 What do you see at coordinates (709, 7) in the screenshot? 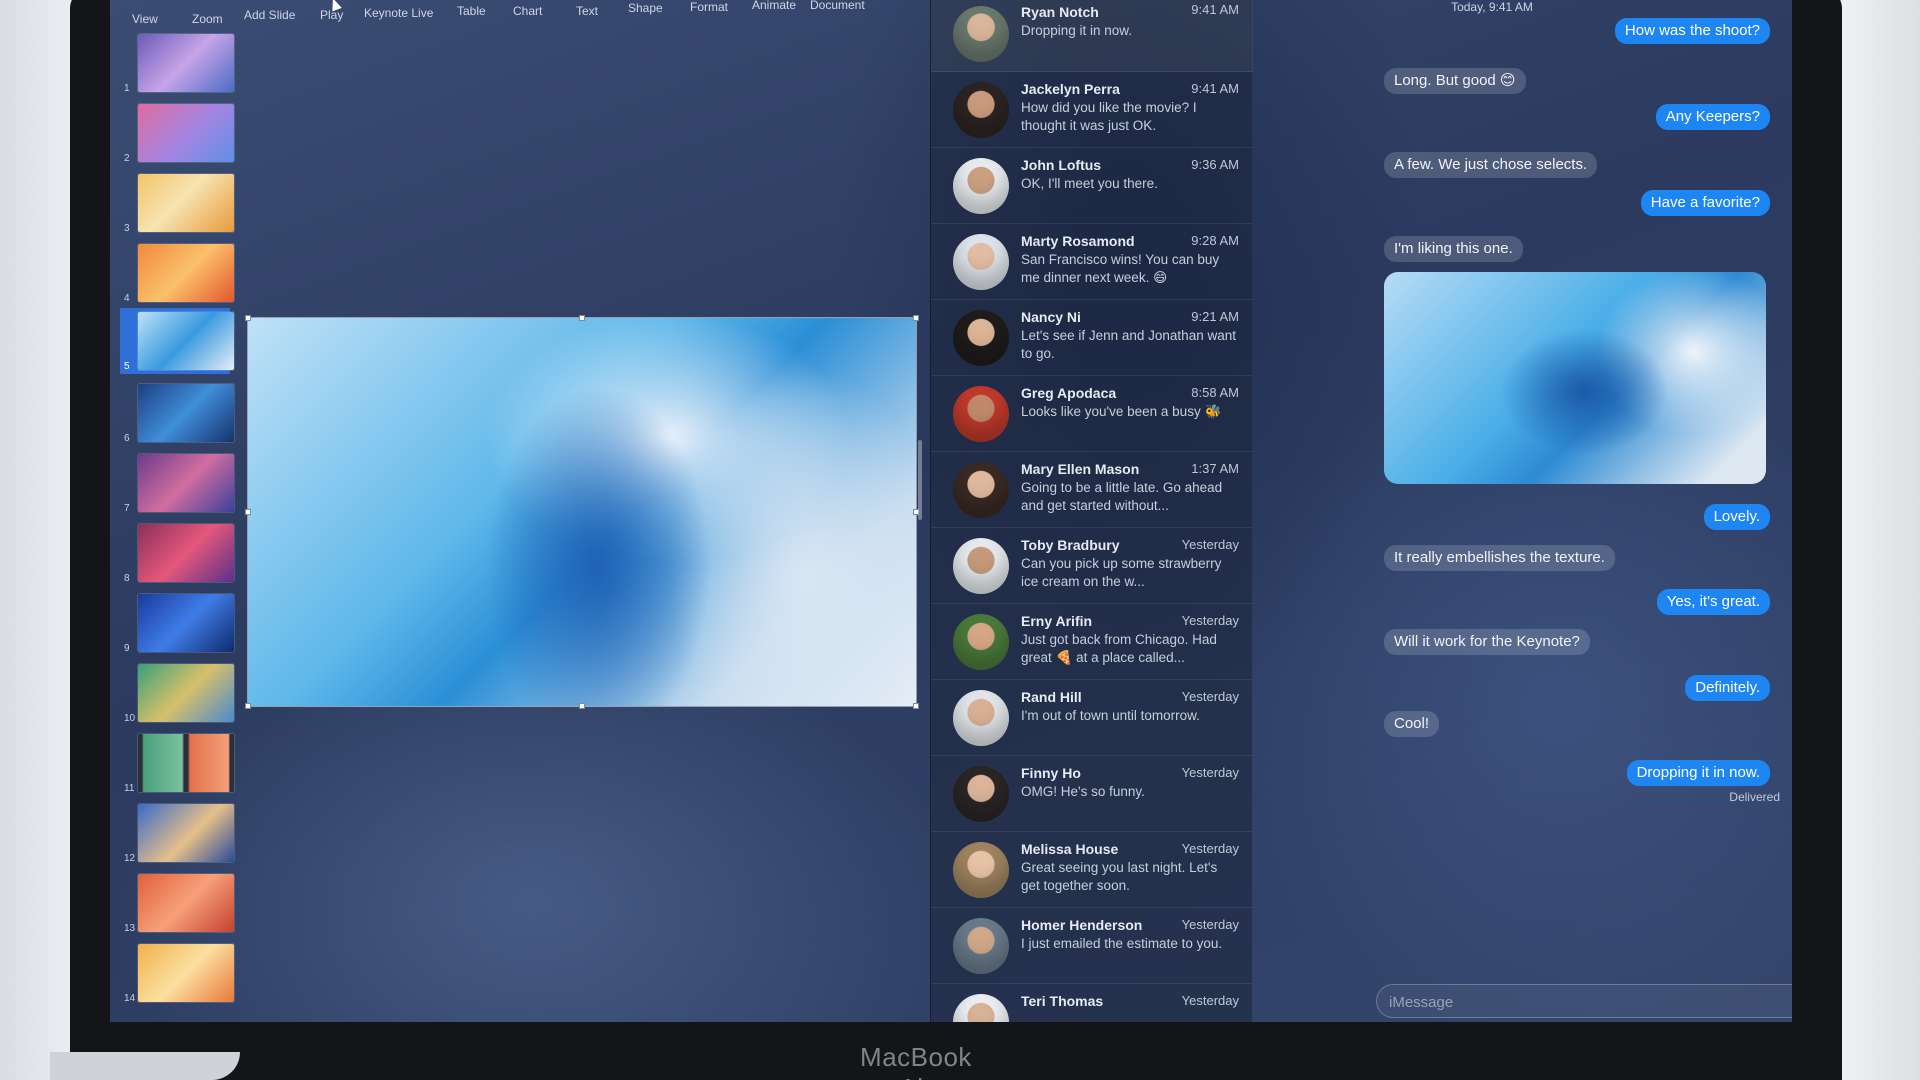
I see `toolbar-format: Format` at bounding box center [709, 7].